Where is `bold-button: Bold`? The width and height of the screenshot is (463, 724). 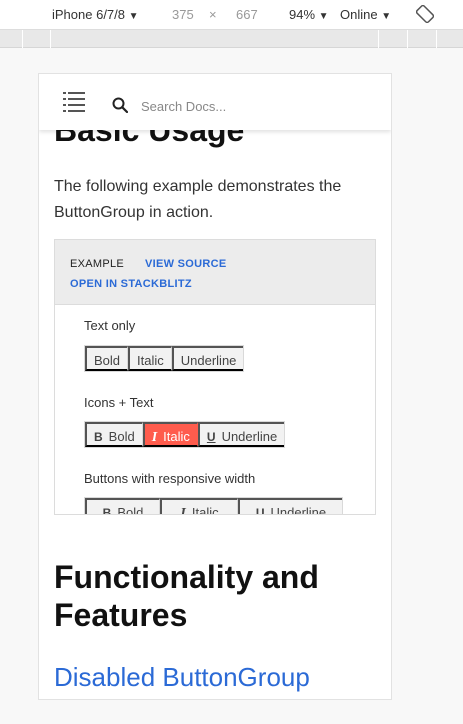
bold-button: Bold is located at coordinates (107, 358).